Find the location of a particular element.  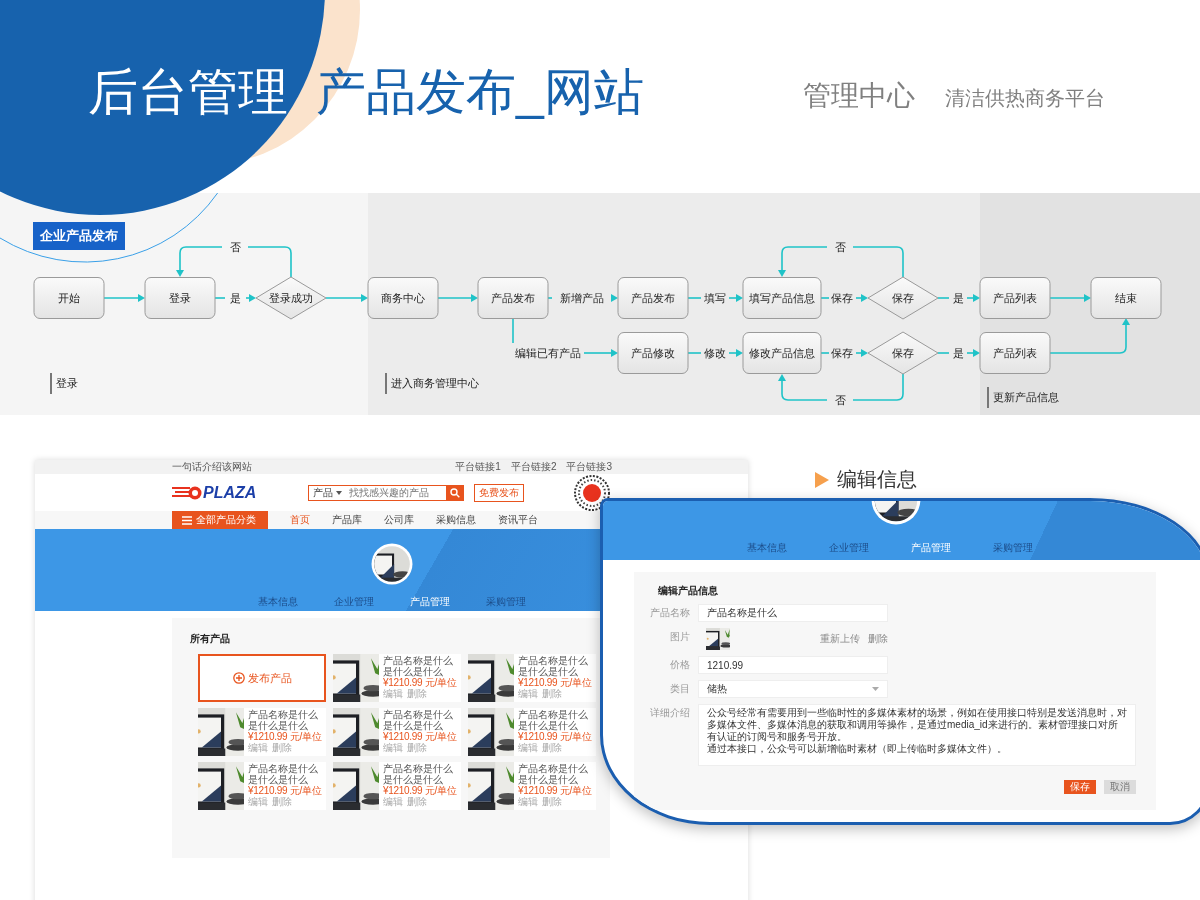

top-link: 平台链接2 is located at coordinates (533, 467).